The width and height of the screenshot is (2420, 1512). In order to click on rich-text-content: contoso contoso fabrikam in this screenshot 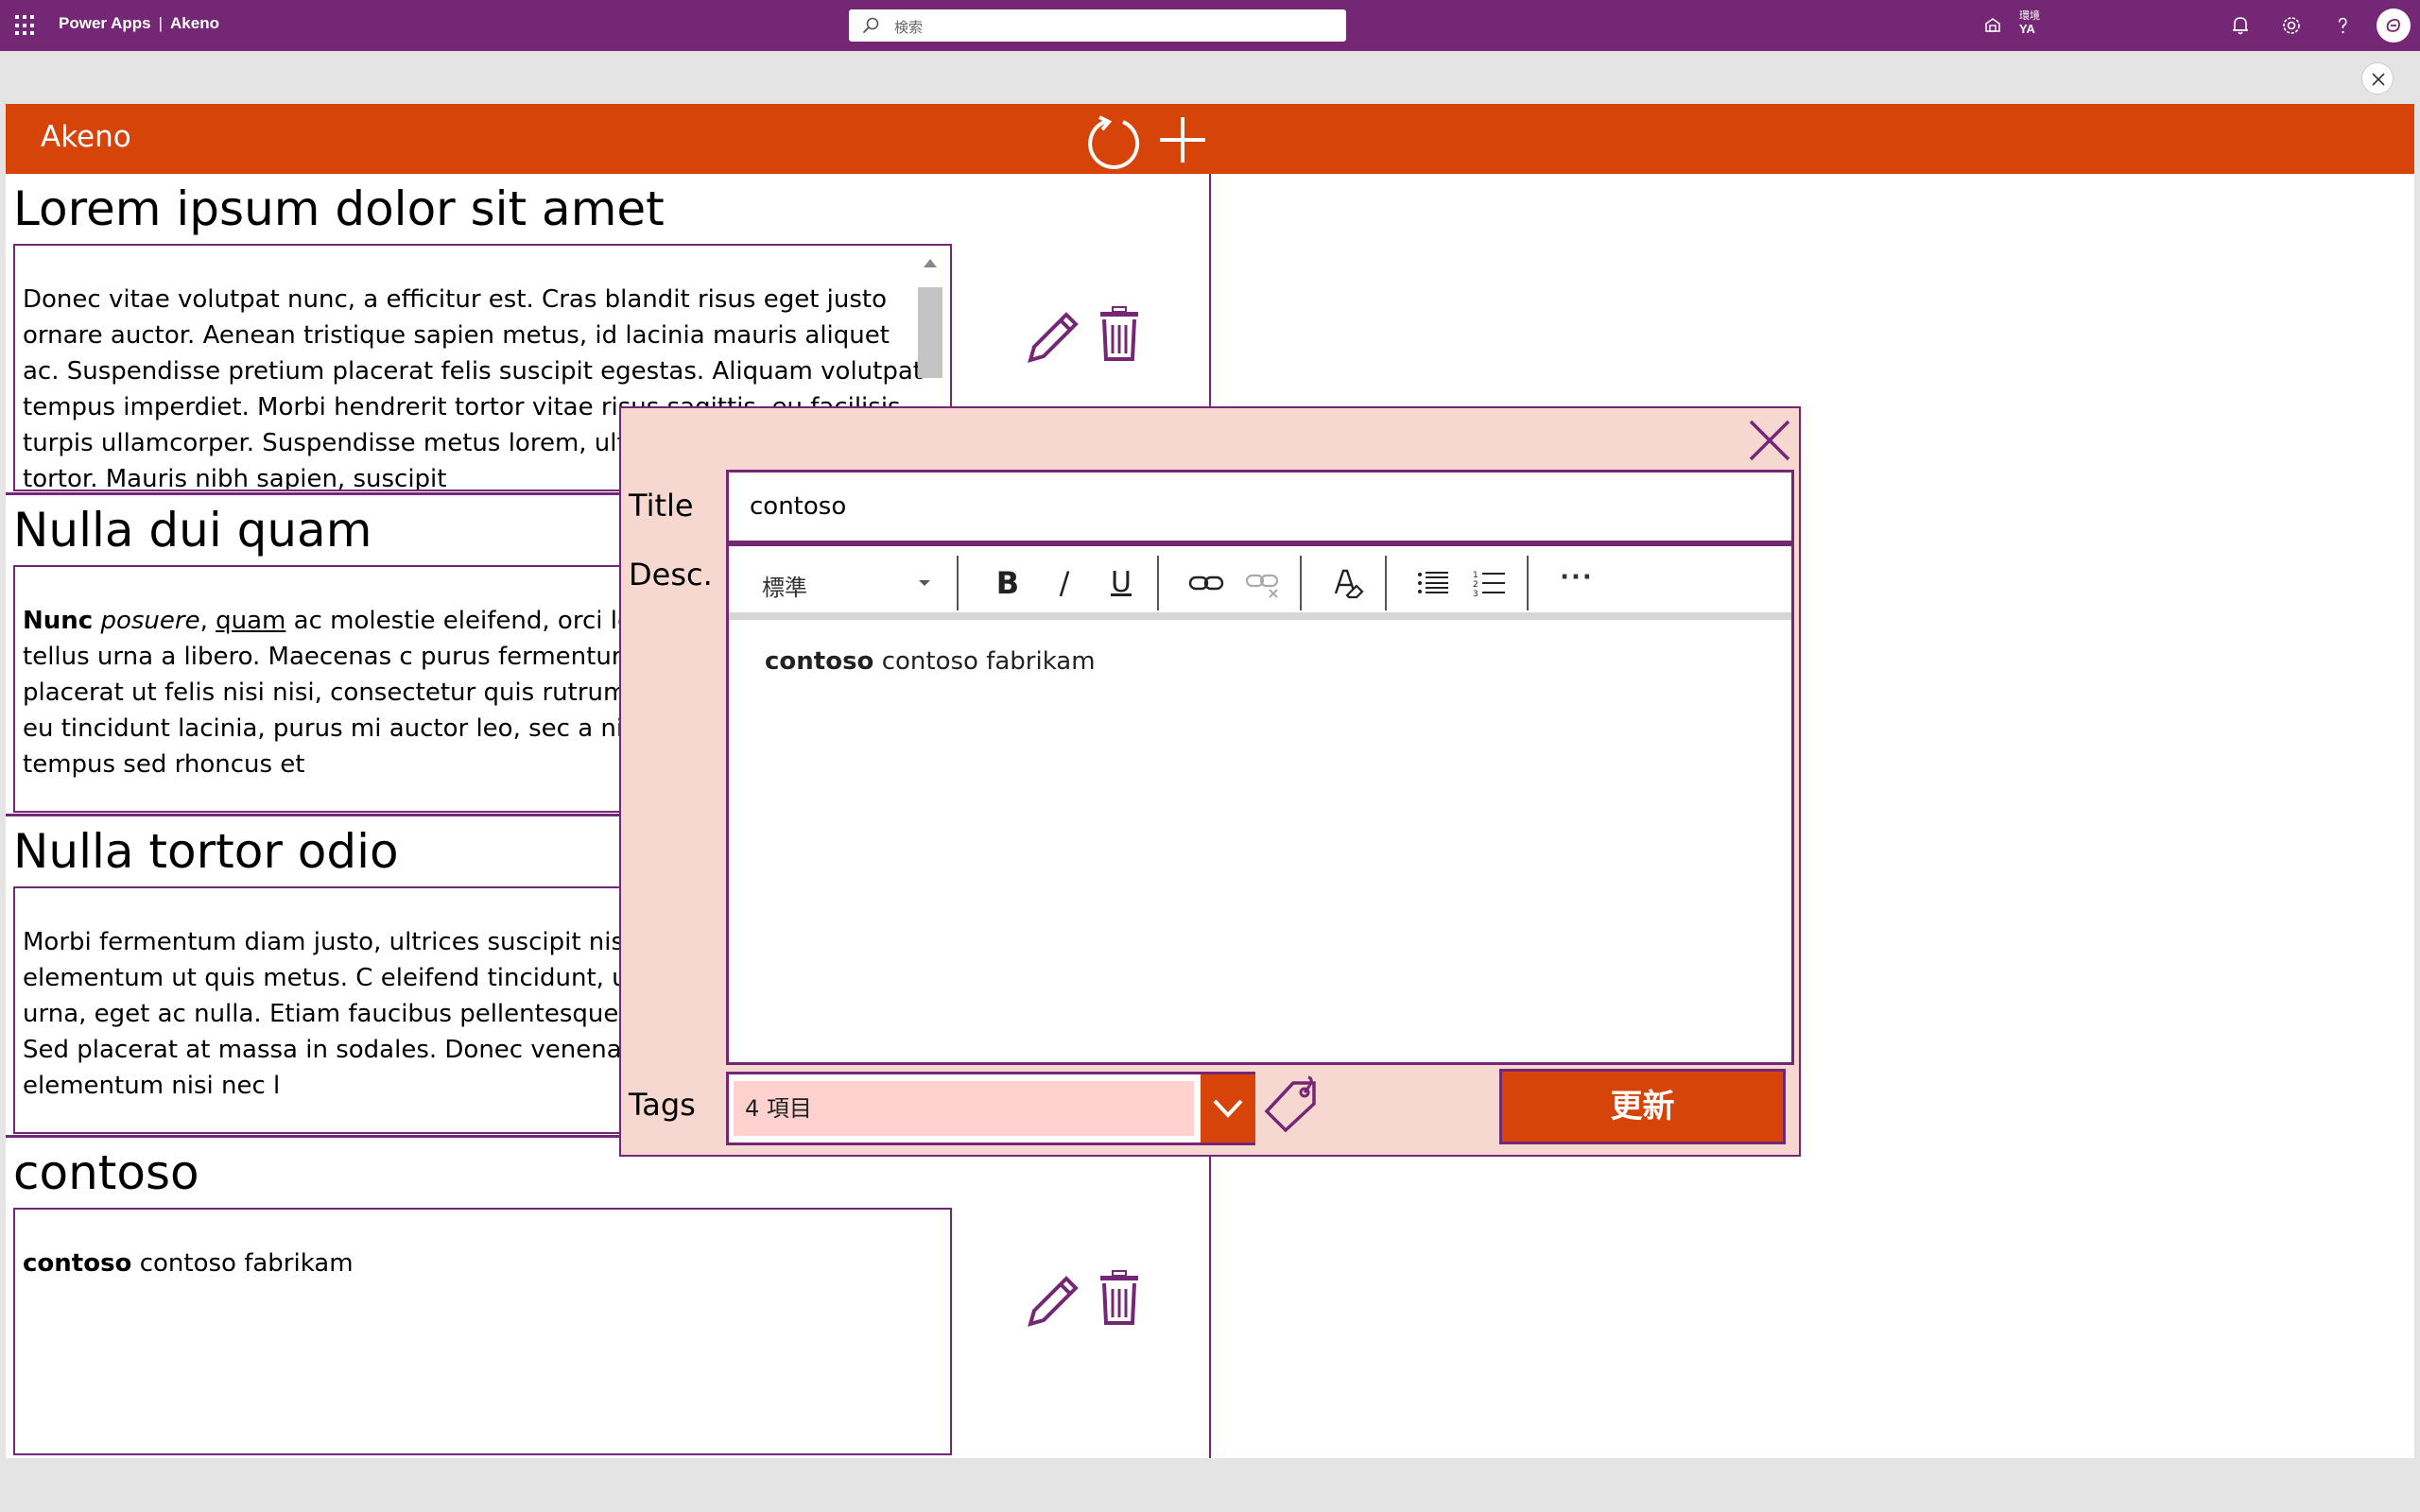, I will do `click(931, 661)`.